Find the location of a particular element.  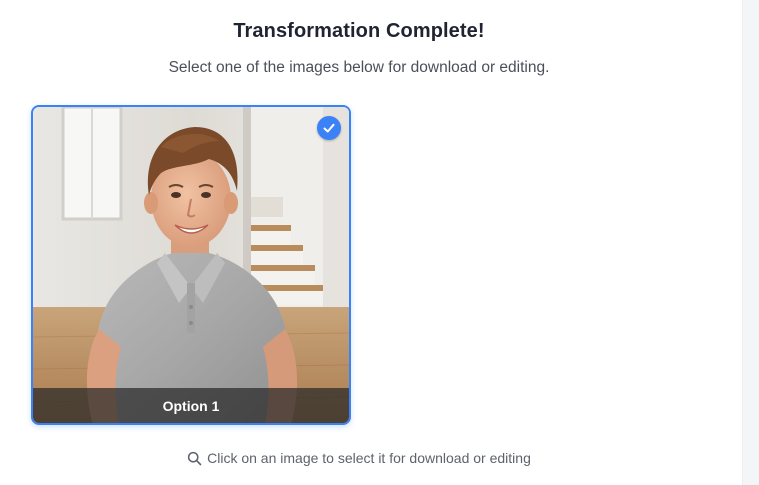

page-title: Transformation Complete! is located at coordinates (359, 31).